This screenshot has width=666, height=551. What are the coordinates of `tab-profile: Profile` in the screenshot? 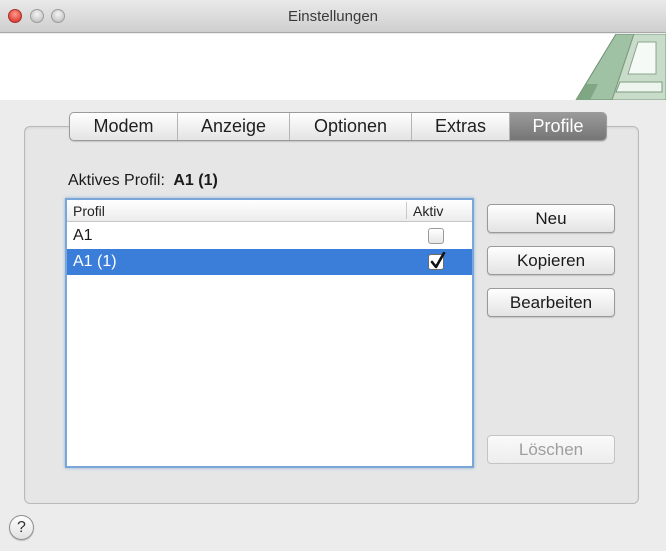 It's located at (558, 126).